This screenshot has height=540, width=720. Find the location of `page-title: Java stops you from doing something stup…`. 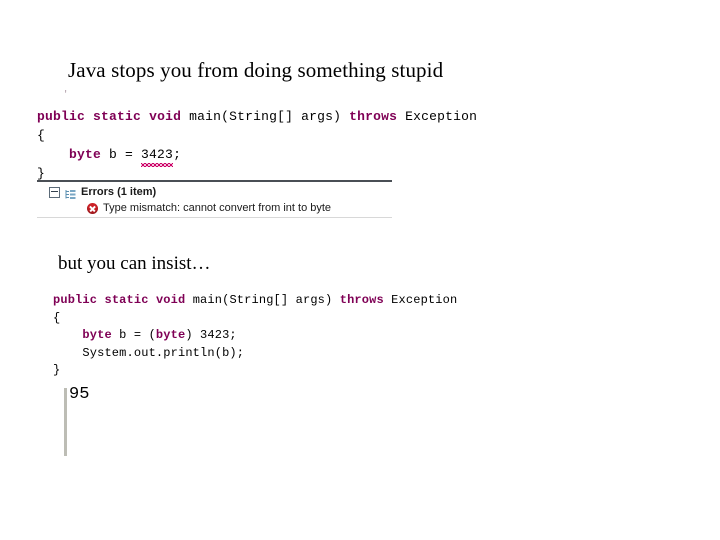

page-title: Java stops you from doing something stup… is located at coordinates (256, 70).